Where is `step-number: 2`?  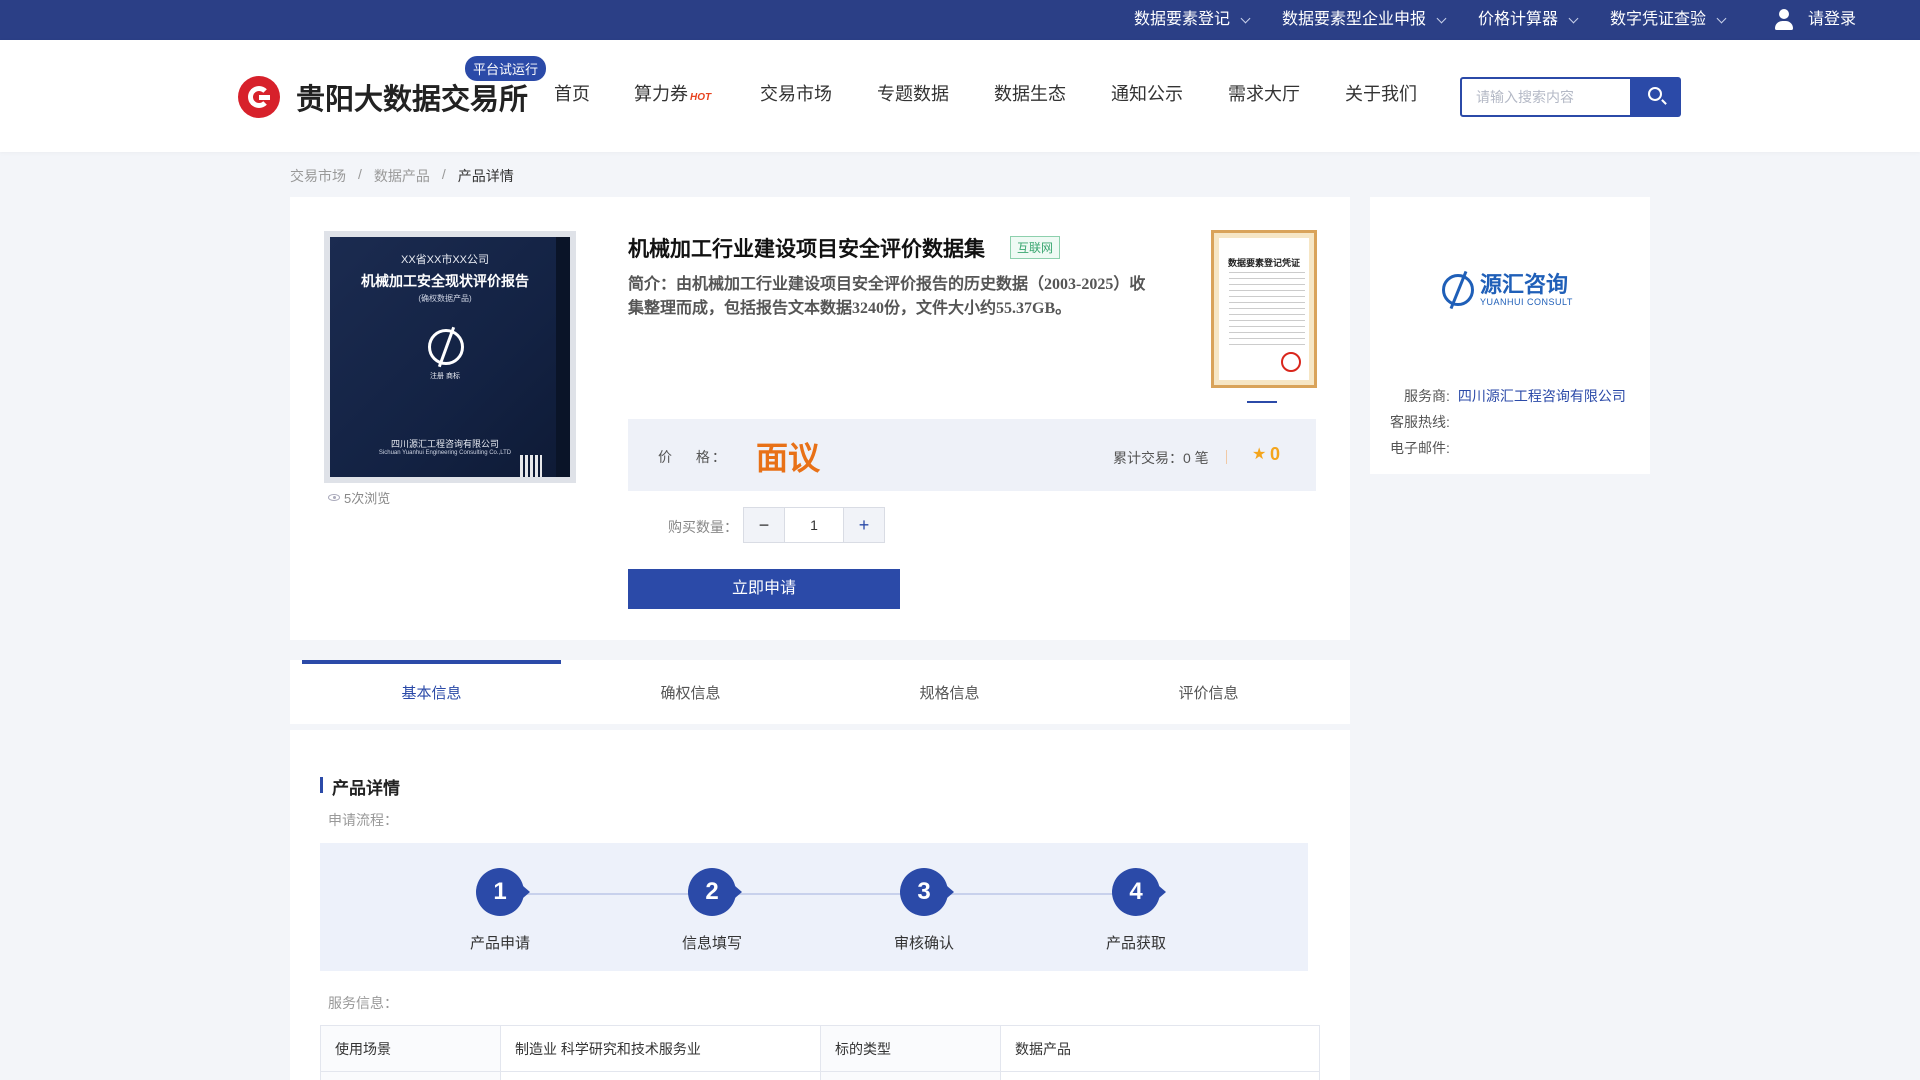 step-number: 2 is located at coordinates (715, 892).